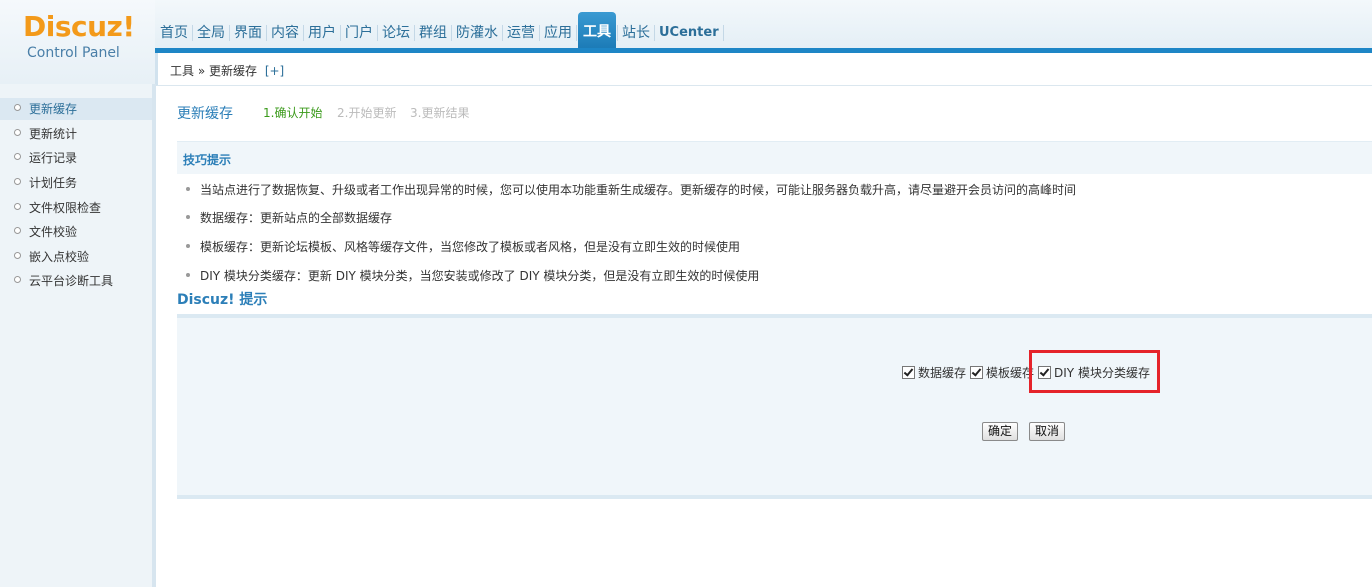 This screenshot has height=587, width=1372. Describe the element at coordinates (1094, 371) in the screenshot. I see `highlight-box` at that location.